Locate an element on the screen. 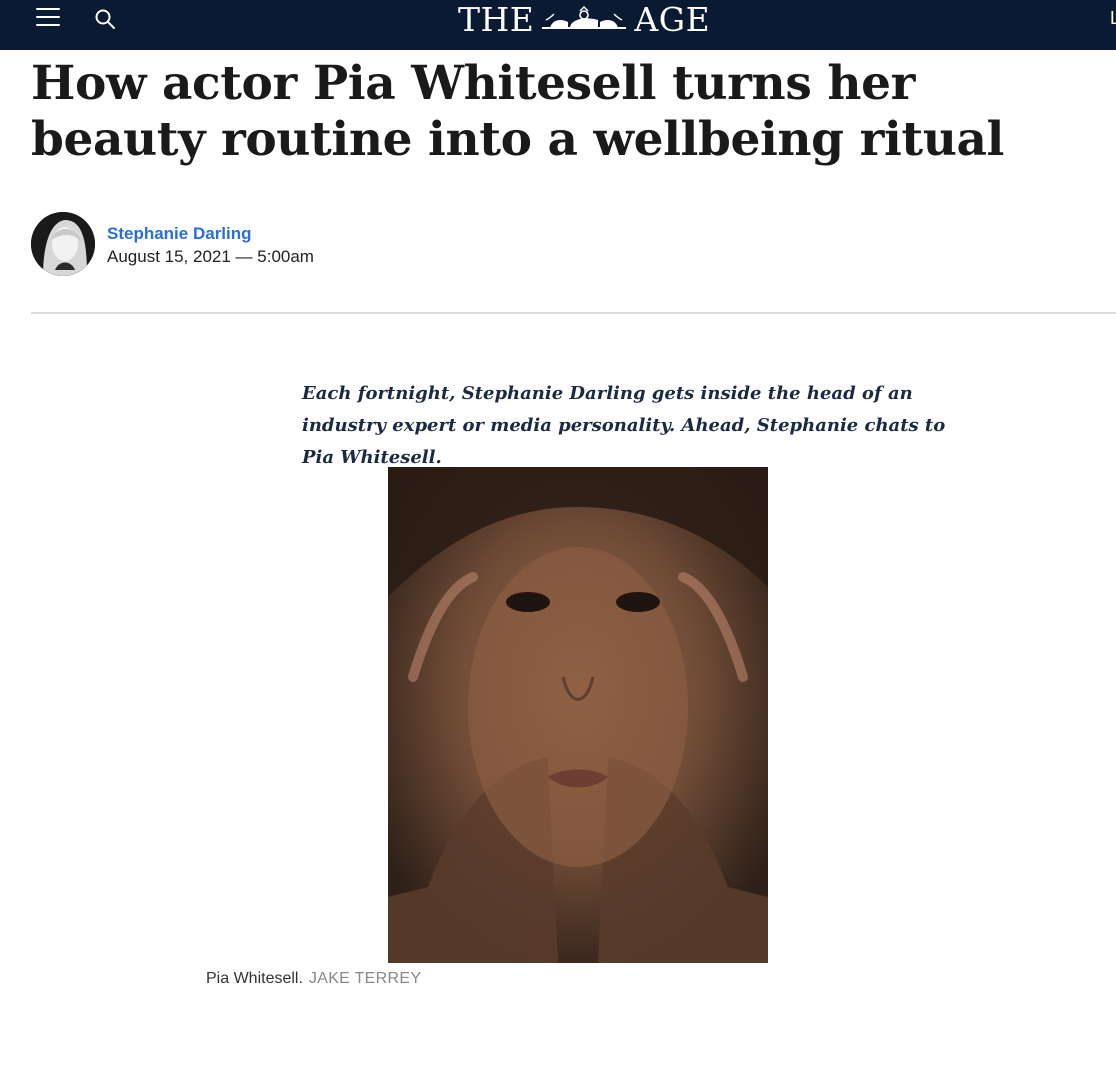 The width and height of the screenshot is (1116, 1070). publish-date: August 15, 2021 — 5:00am is located at coordinates (210, 256).